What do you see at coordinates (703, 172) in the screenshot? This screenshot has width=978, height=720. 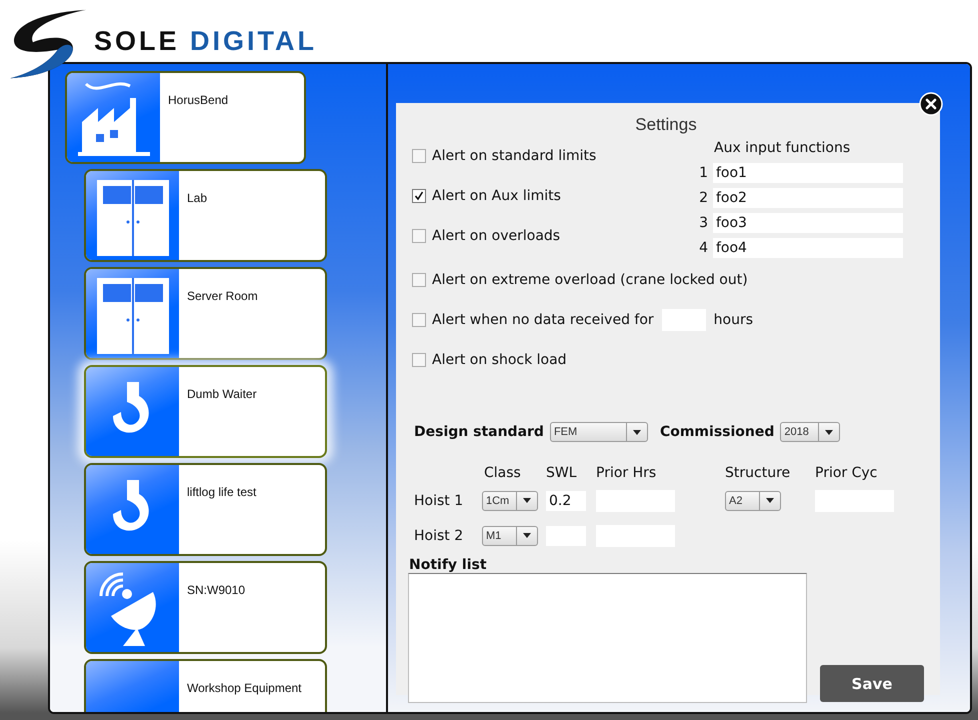 I see `aux-number: 1` at bounding box center [703, 172].